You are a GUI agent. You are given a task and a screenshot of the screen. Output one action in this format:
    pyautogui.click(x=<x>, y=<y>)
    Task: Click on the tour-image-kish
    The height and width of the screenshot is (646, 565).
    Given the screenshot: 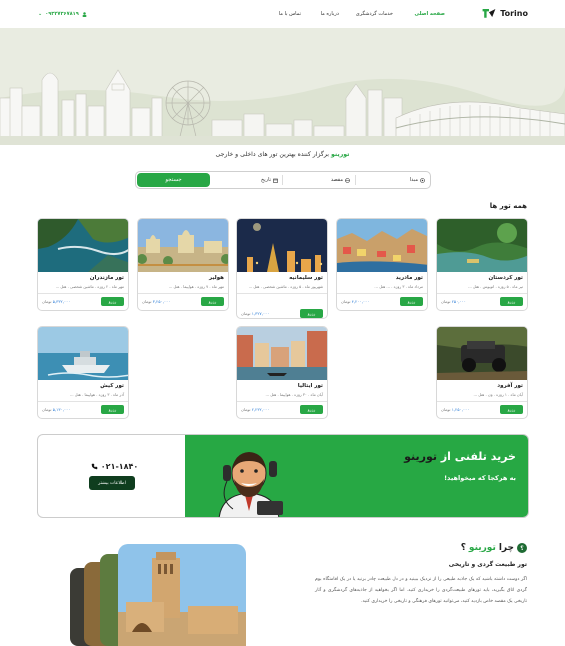 What is the action you would take?
    pyautogui.click(x=83, y=353)
    